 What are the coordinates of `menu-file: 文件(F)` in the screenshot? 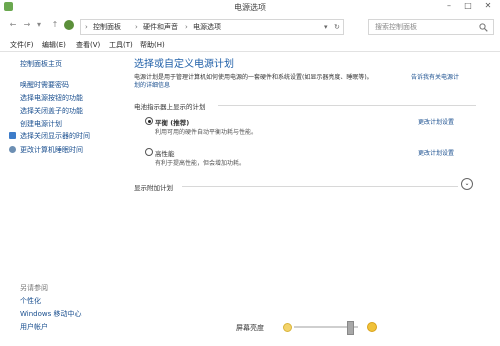 It's located at (22, 45).